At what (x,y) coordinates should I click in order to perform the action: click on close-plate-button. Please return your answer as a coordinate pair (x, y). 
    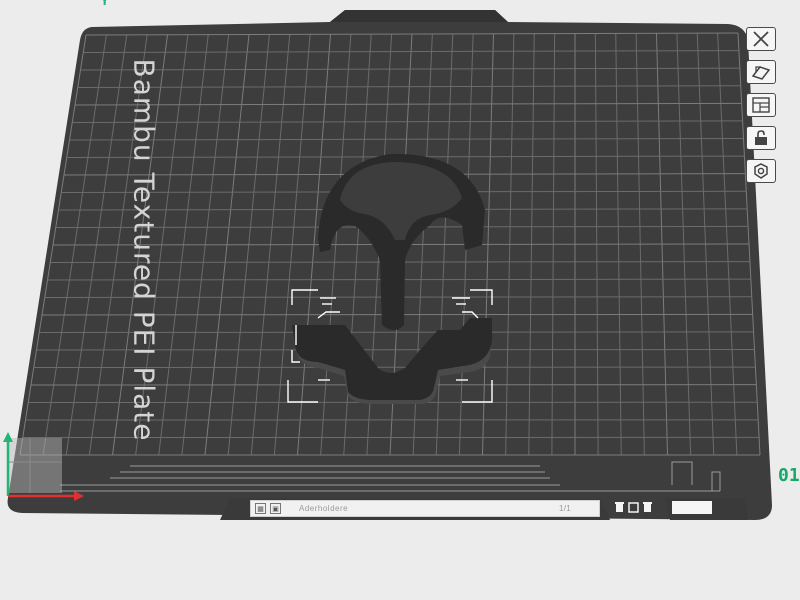
    Looking at the image, I should click on (761, 39).